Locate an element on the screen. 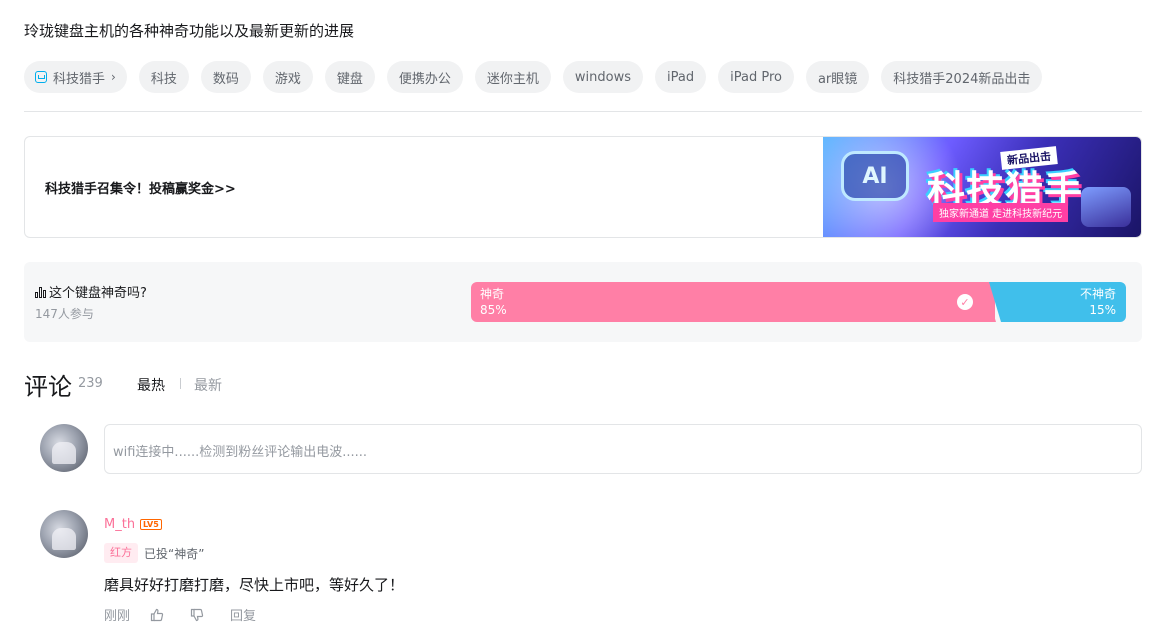 The height and width of the screenshot is (632, 1156). vote-question: 这个键盘神奇吗? is located at coordinates (91, 291).